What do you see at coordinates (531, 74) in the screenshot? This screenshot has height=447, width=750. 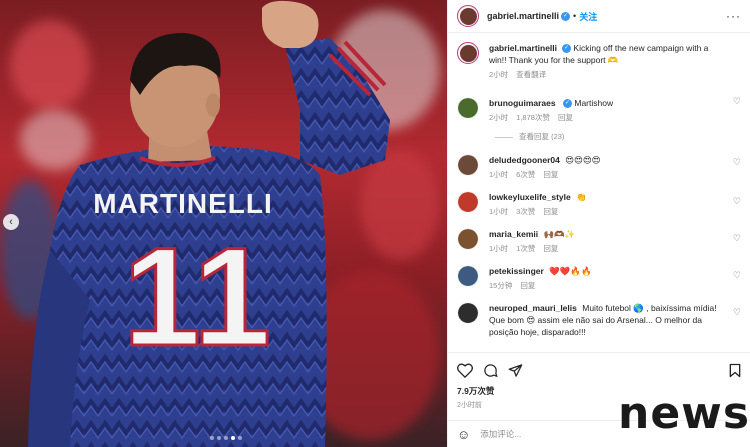 I see `translate-link: 查看翻译` at bounding box center [531, 74].